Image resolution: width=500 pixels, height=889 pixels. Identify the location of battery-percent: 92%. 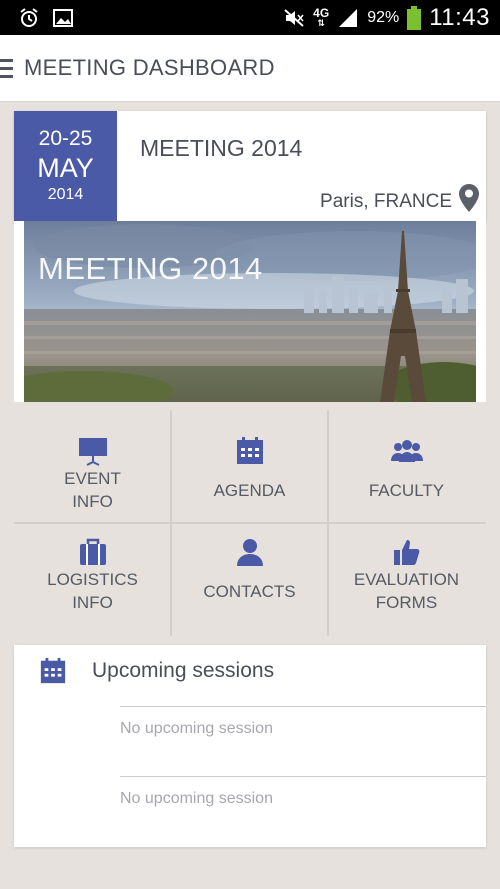
(383, 17).